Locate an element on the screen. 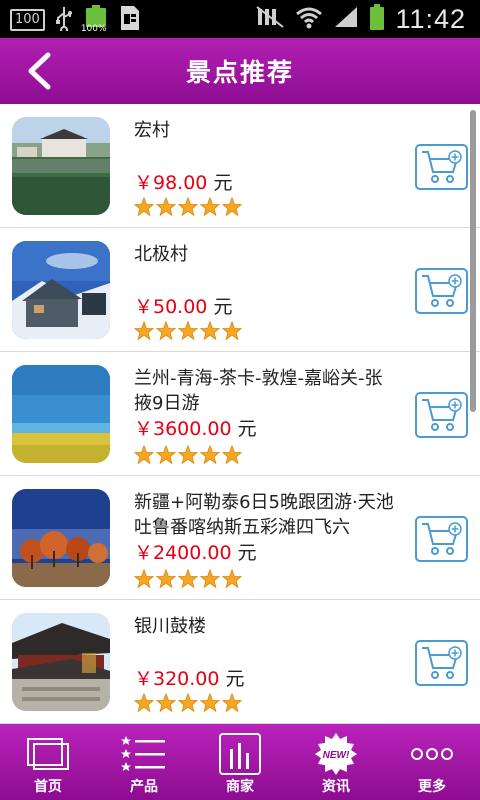 This screenshot has height=800, width=480. page-title: 景点推荐 is located at coordinates (239, 72).